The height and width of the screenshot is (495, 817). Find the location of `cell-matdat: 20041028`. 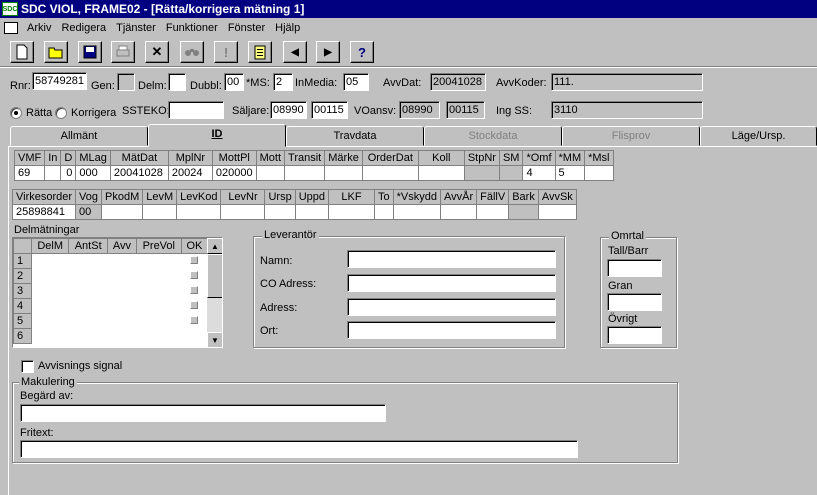

cell-matdat: 20041028 is located at coordinates (139, 173).